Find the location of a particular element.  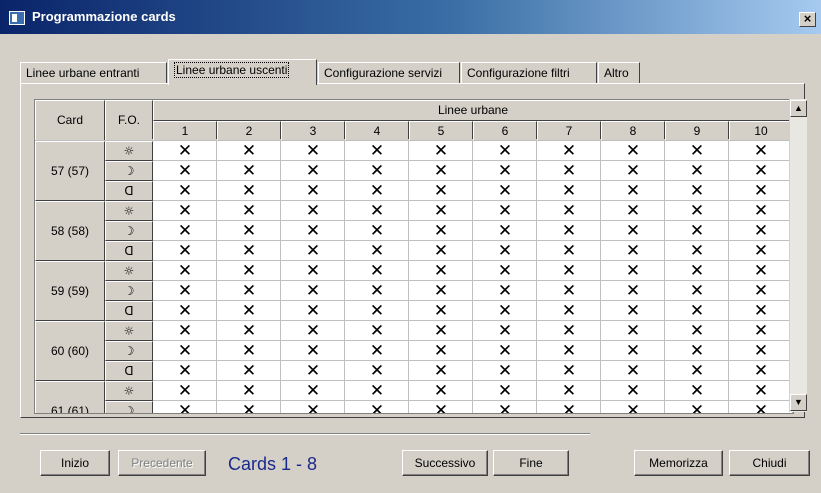

tab-configurazione-filtri: Configurazione filtri is located at coordinates (529, 72).